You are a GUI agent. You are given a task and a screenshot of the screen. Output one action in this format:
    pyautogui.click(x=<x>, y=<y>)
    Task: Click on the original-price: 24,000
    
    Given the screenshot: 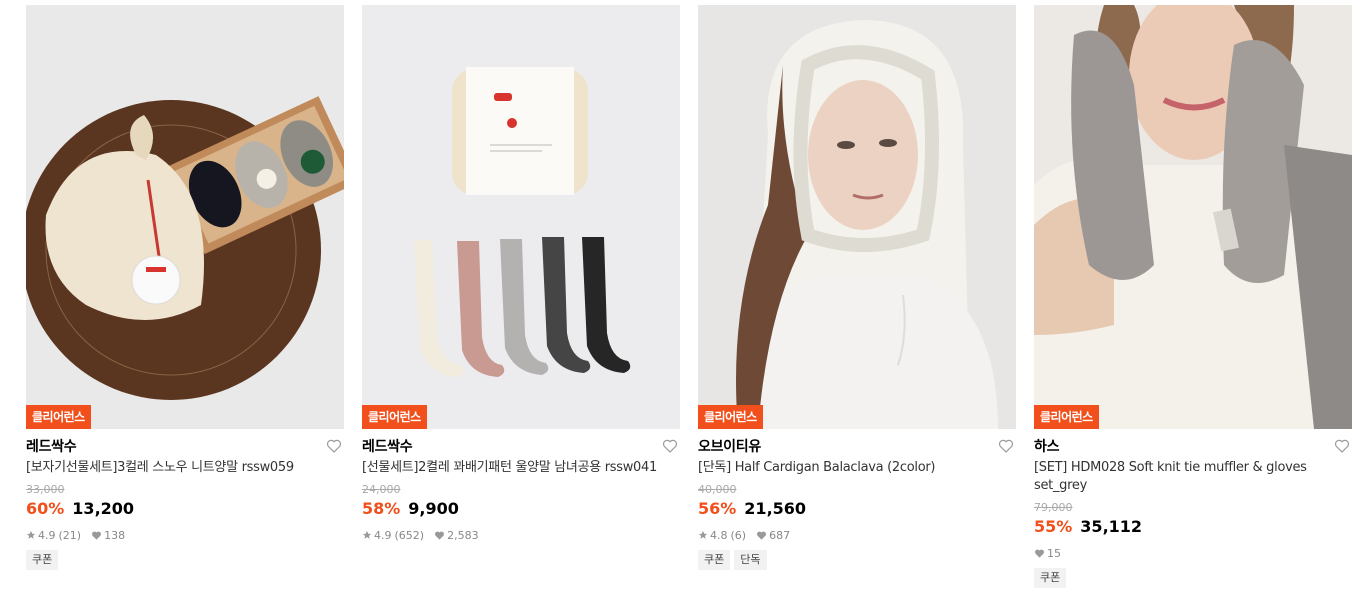 What is the action you would take?
    pyautogui.click(x=381, y=489)
    